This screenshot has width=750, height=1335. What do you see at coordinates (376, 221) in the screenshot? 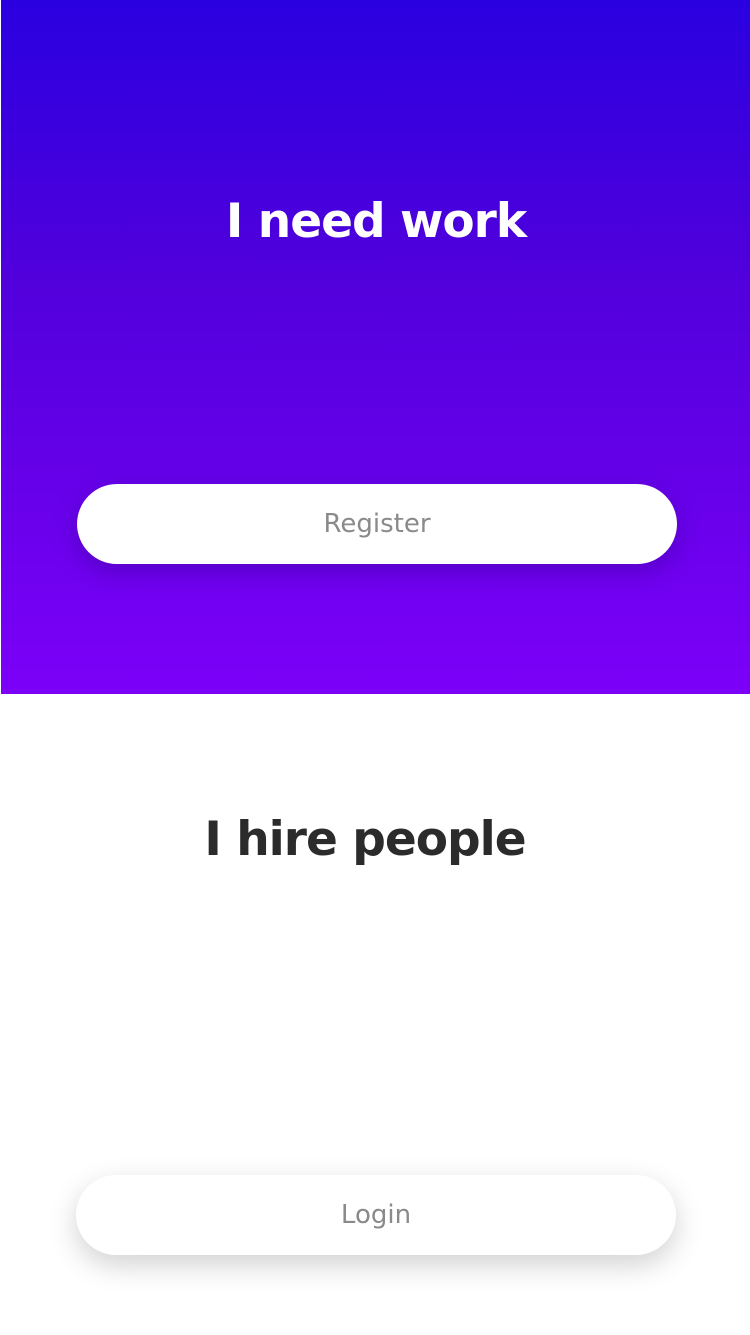
I see `worker-title: I need work` at bounding box center [376, 221].